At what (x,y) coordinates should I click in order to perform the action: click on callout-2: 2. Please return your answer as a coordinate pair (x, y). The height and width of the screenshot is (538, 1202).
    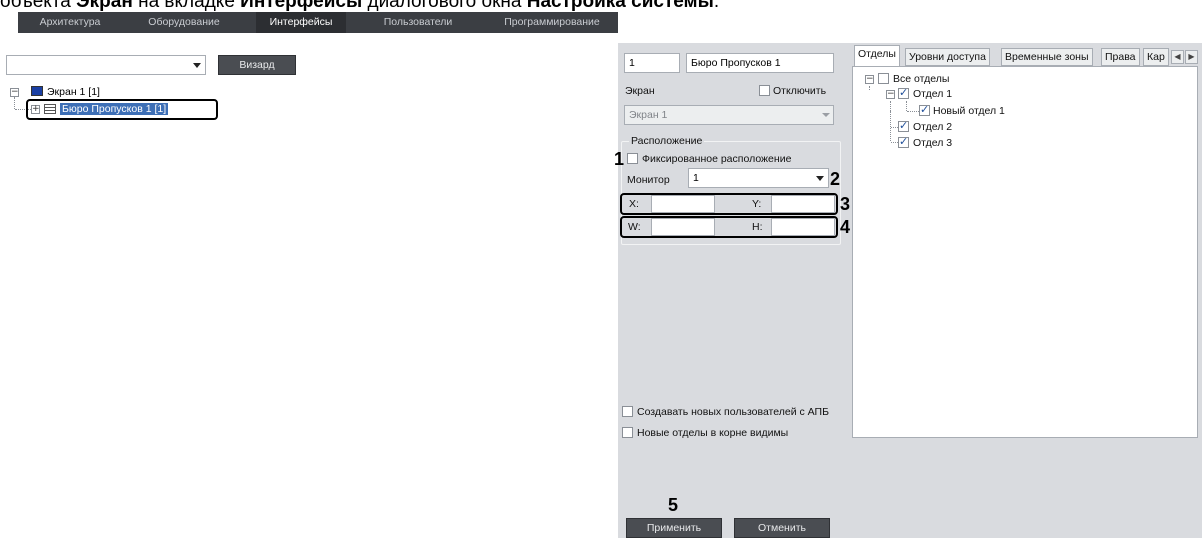
    Looking at the image, I should click on (835, 179).